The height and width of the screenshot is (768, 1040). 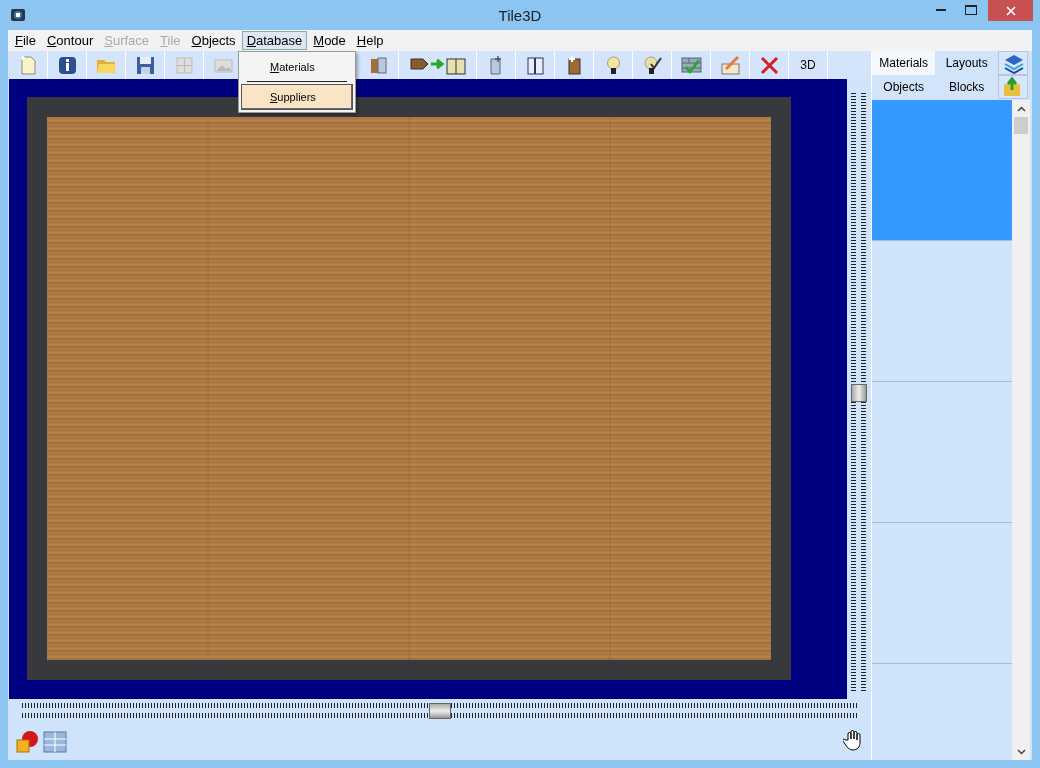 What do you see at coordinates (1021, 125) in the screenshot?
I see `scroll-thumb` at bounding box center [1021, 125].